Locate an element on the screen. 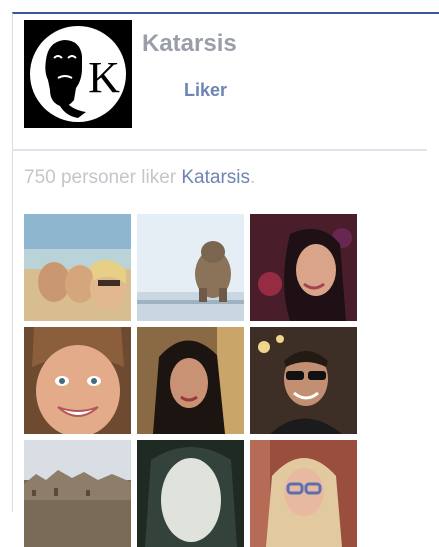 Image resolution: width=439 pixels, height=547 pixels. page-logo: K is located at coordinates (78, 74).